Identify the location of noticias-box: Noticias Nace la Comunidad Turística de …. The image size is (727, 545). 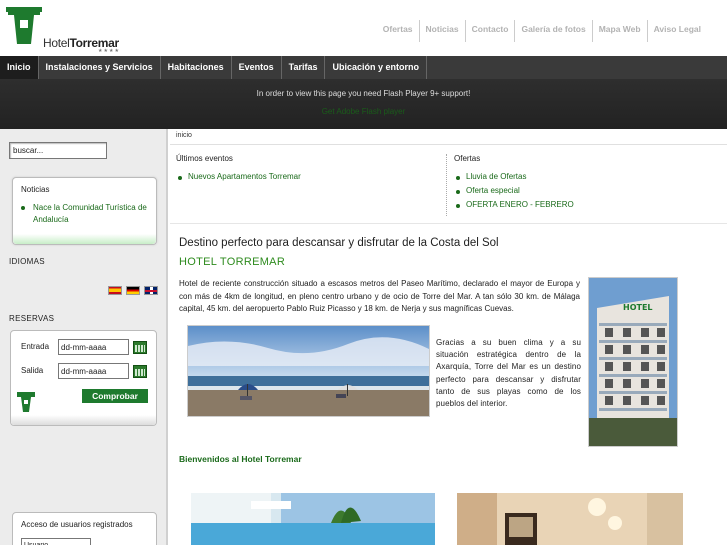
(84, 211).